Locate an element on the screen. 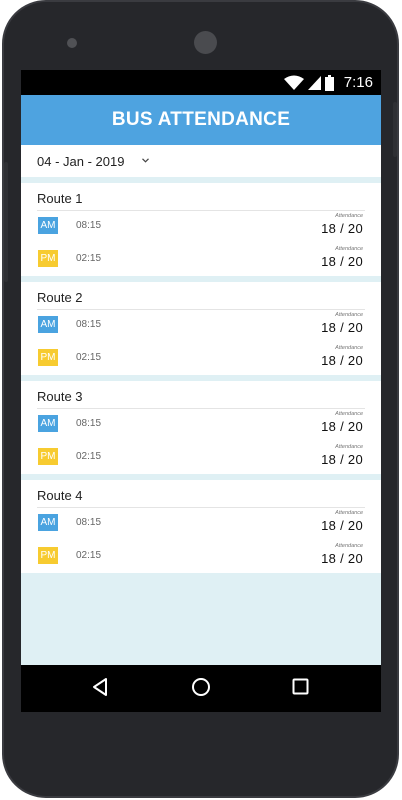 This screenshot has width=402, height=800. status-time: 7:16 is located at coordinates (358, 82).